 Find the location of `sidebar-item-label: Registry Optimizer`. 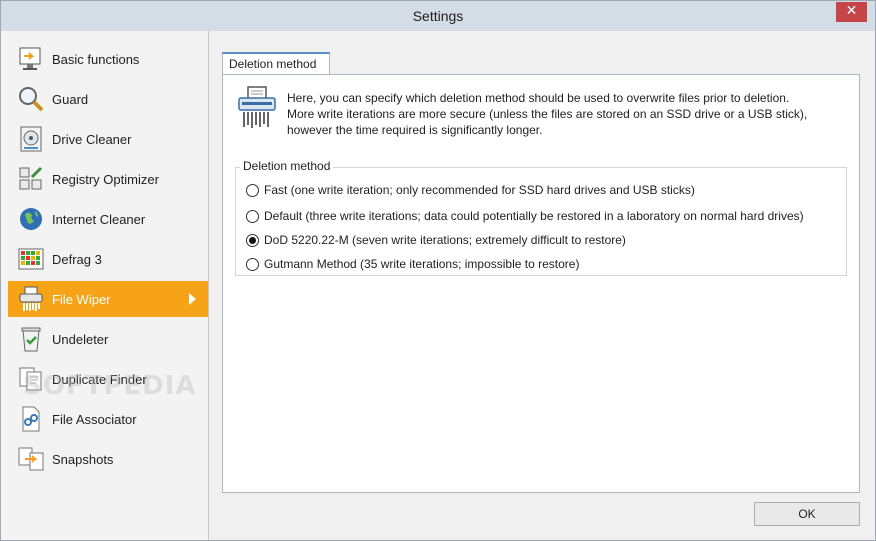

sidebar-item-label: Registry Optimizer is located at coordinates (105, 179).